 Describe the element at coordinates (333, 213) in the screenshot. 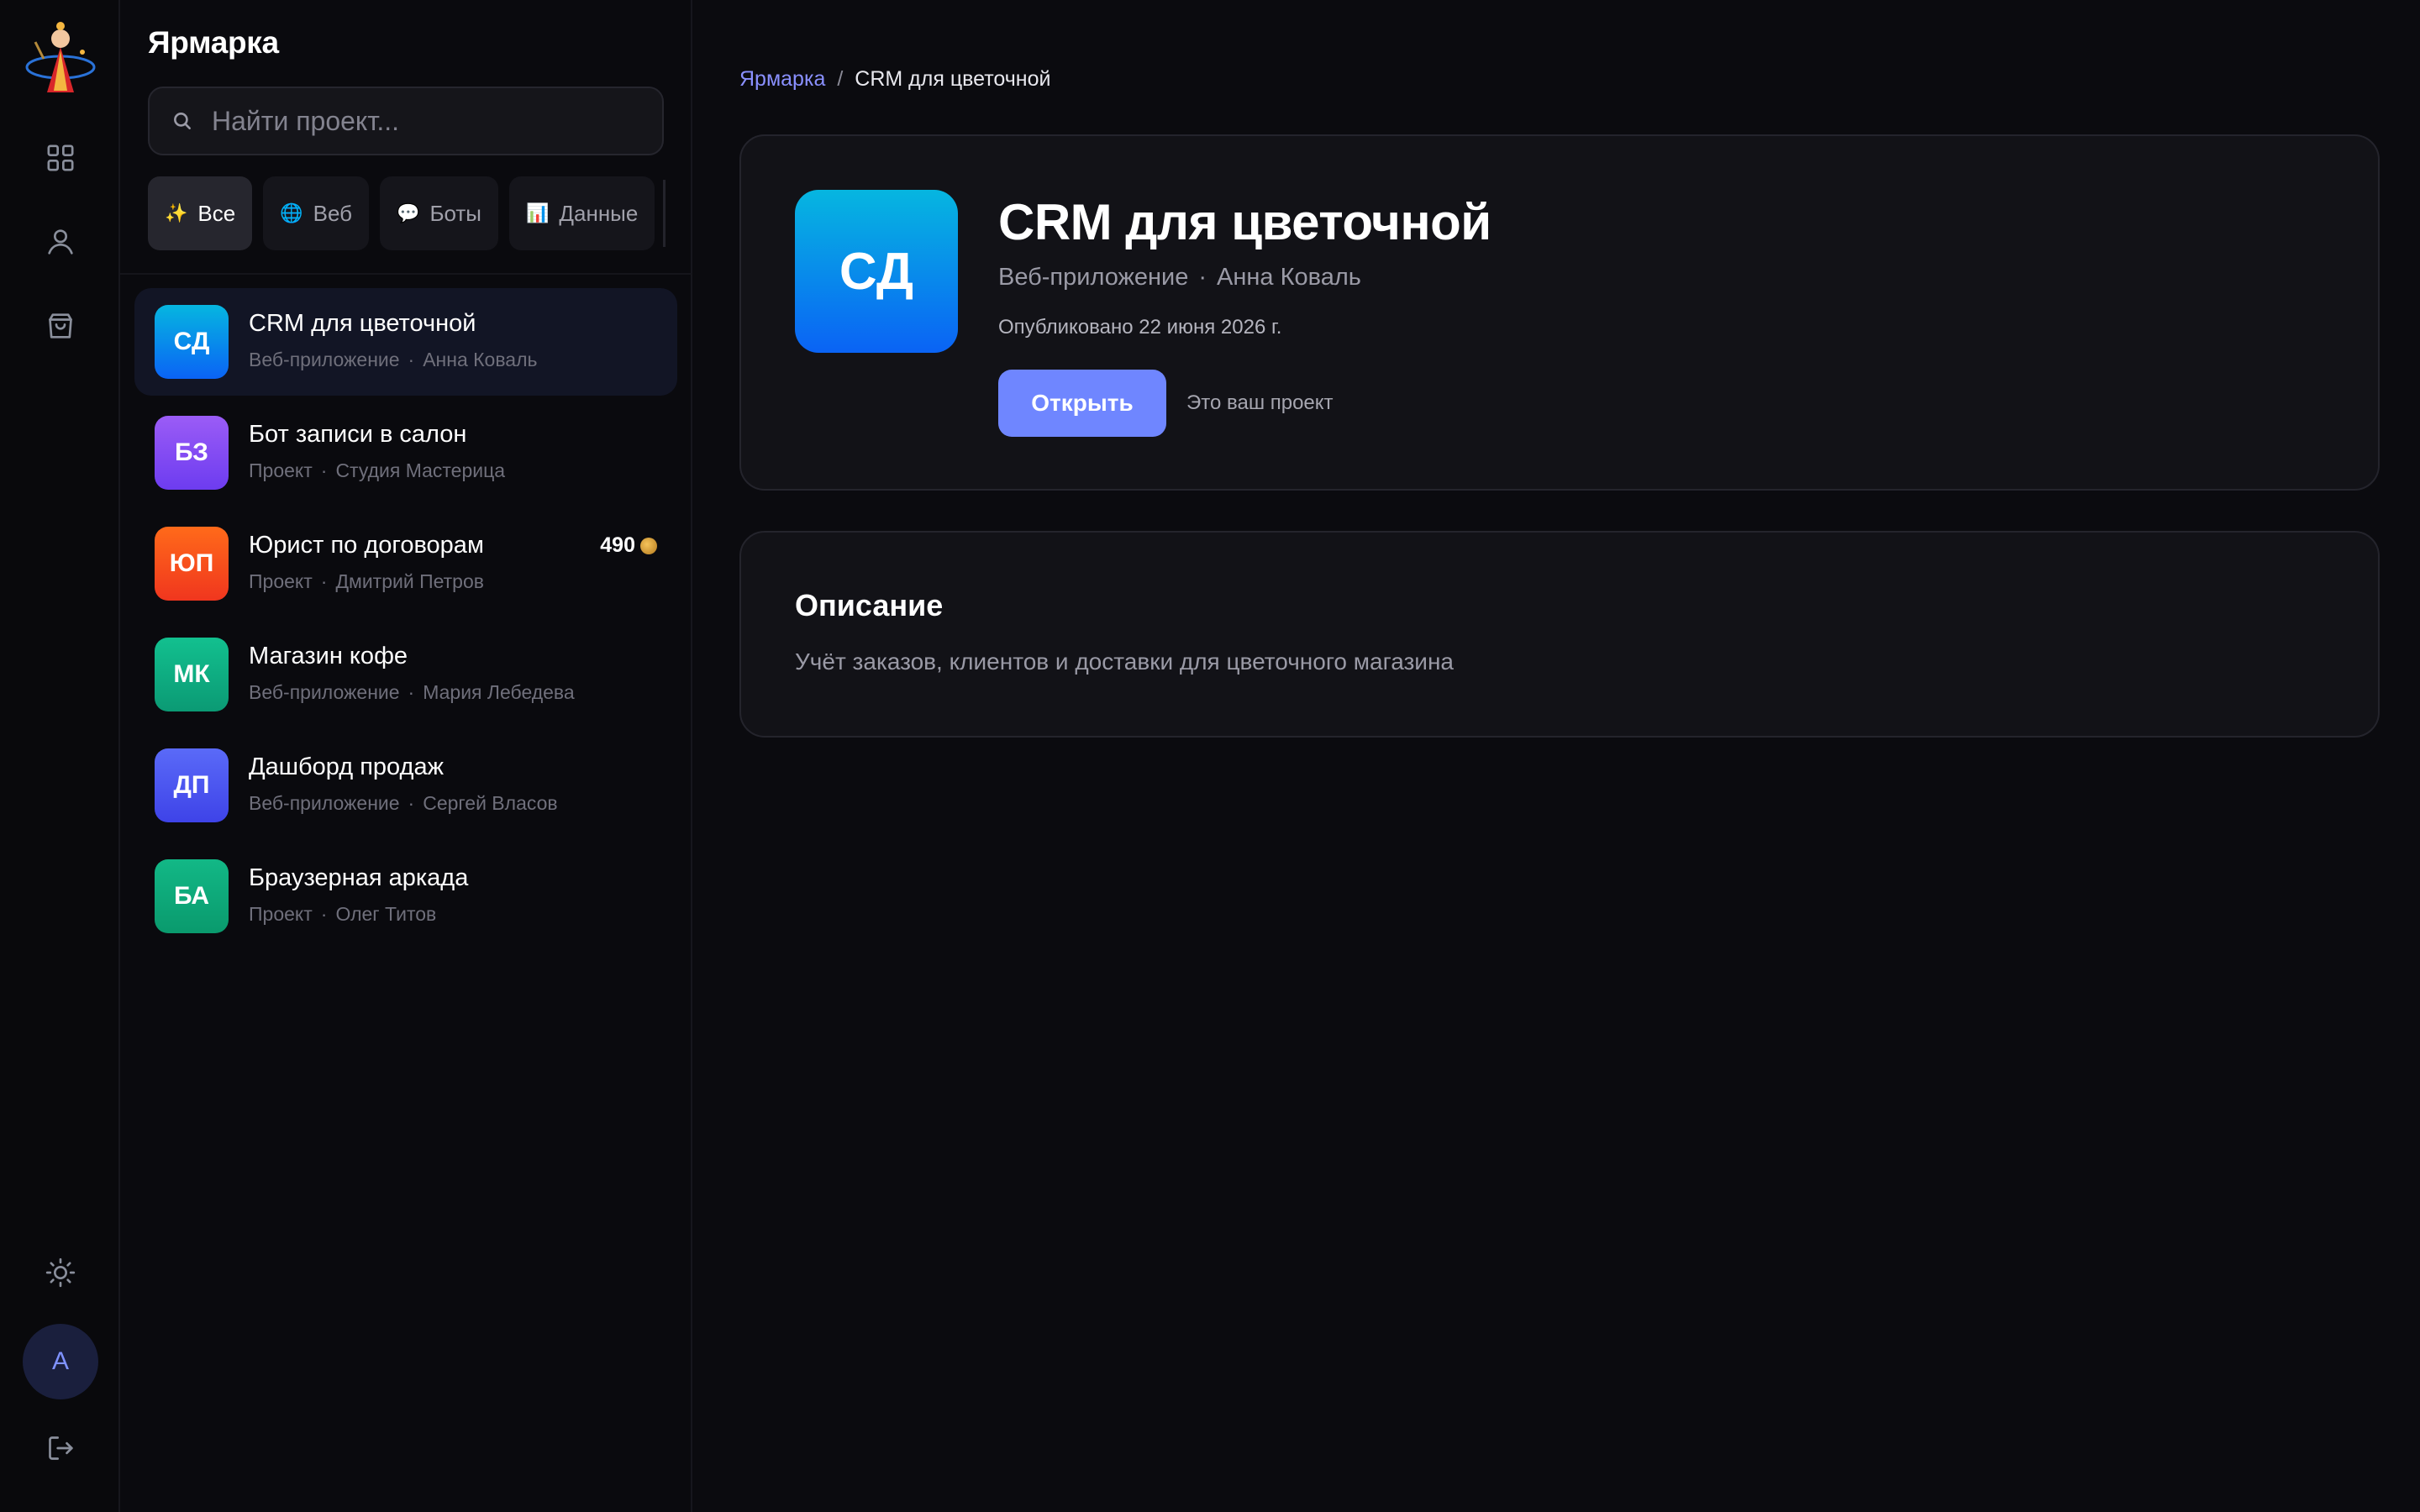

I see `filter-chip-label: Веб` at that location.